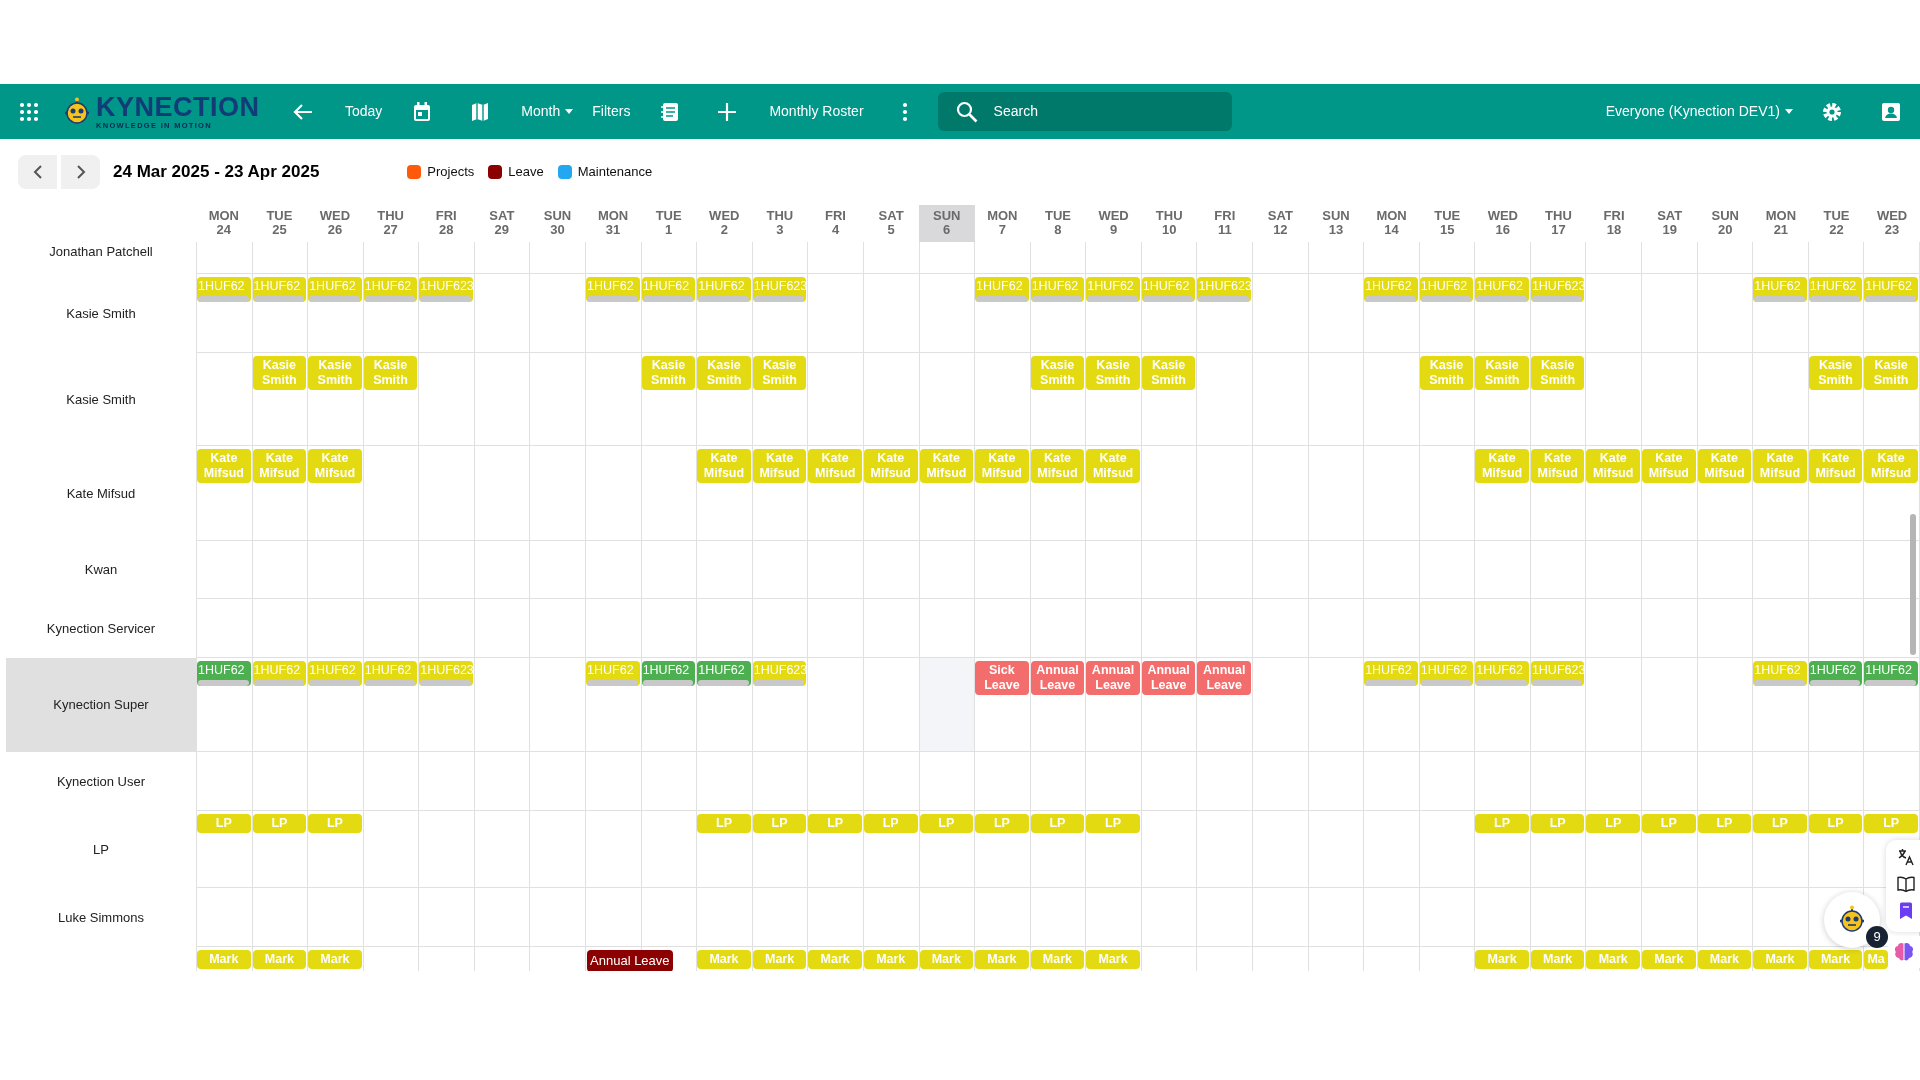 Image resolution: width=1920 pixels, height=1080 pixels. I want to click on person-name: Kasie Smith, so click(101, 313).